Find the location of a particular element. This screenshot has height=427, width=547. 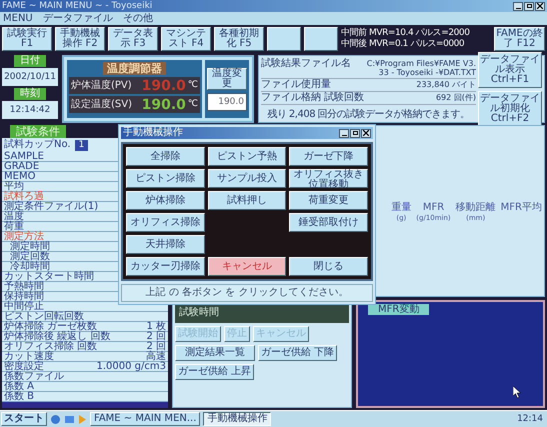

condition-value: 高速 is located at coordinates (156, 357).